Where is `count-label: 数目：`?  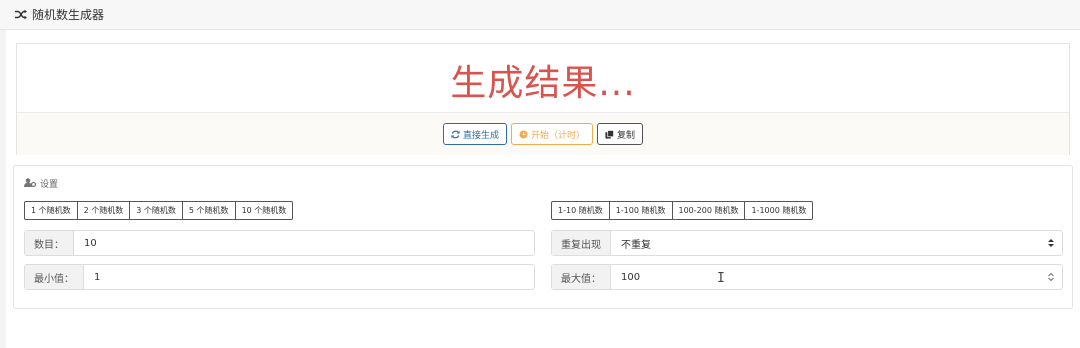 count-label: 数目： is located at coordinates (49, 243).